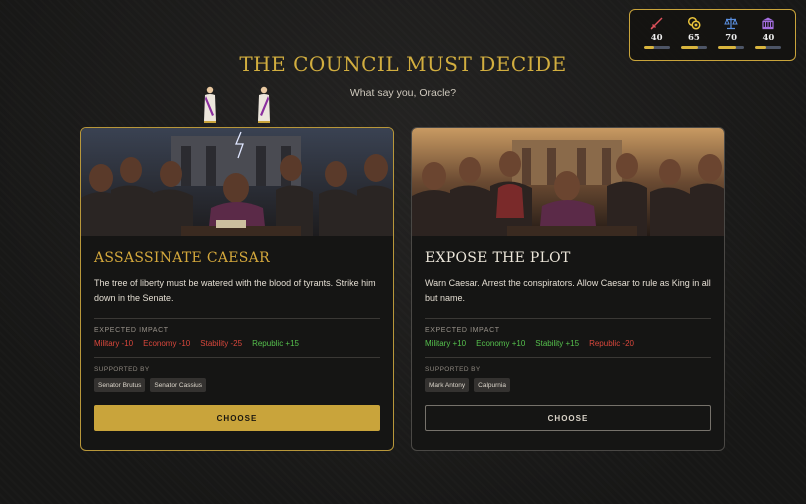 This screenshot has height=504, width=806. What do you see at coordinates (568, 385) in the screenshot?
I see `supporter-list: Mark Antony Calpurnia` at bounding box center [568, 385].